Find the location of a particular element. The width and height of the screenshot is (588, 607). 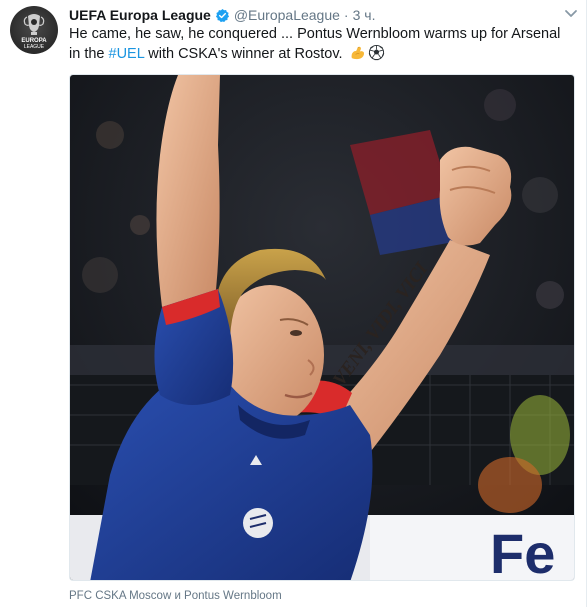

panel-border is located at coordinates (586, 303).